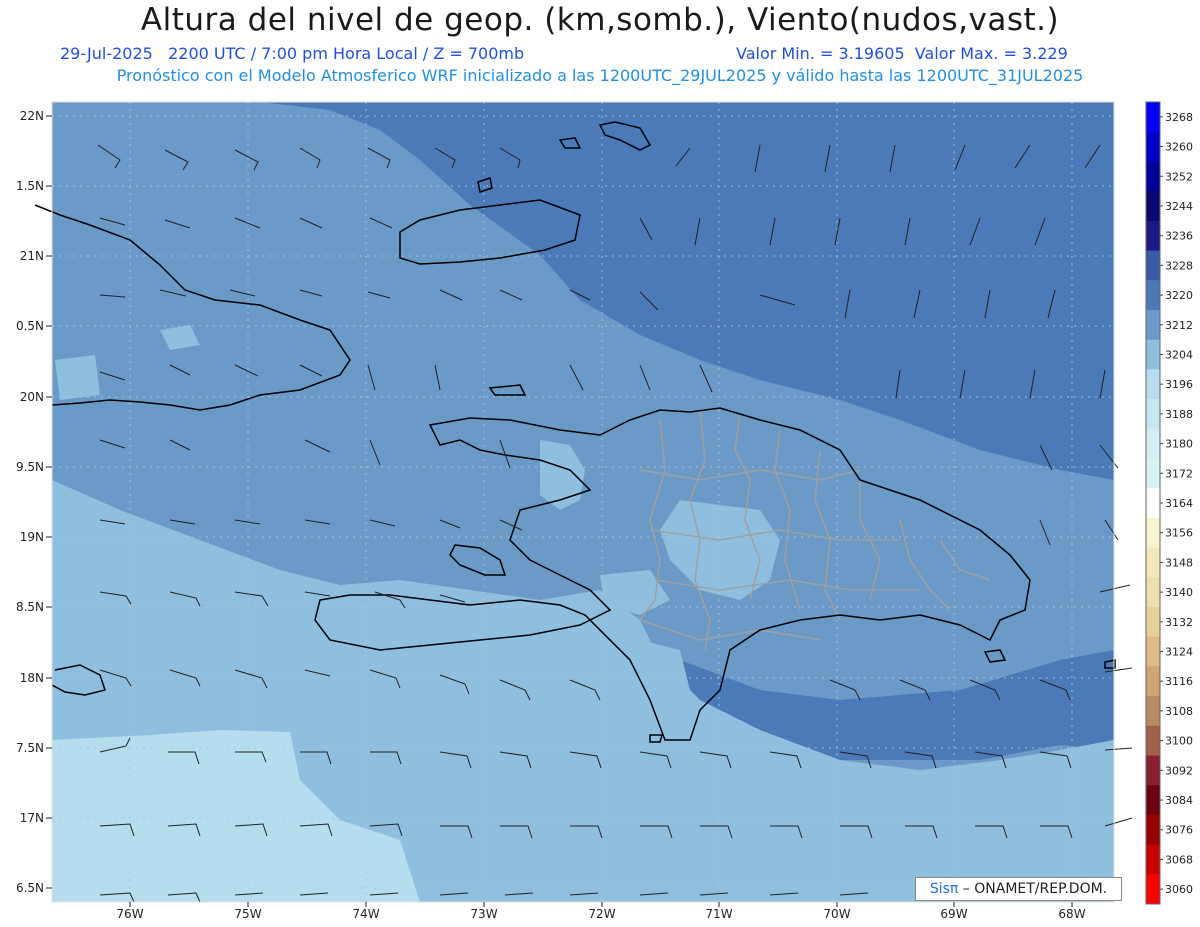  I want to click on colorbar-label: 3212, so click(1179, 325).